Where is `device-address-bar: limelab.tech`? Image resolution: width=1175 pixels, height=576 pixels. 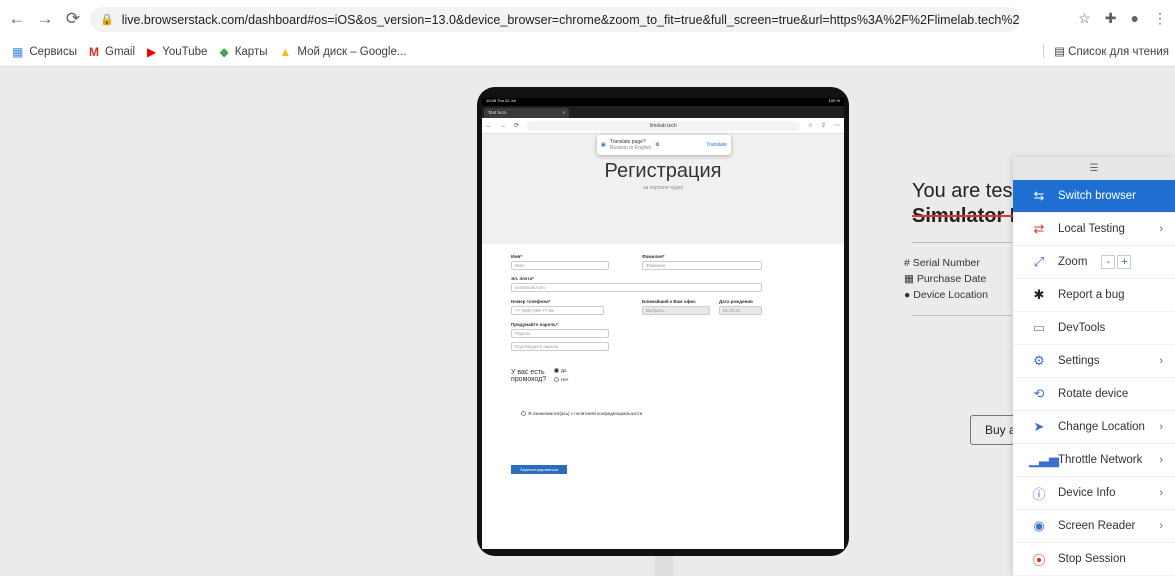 device-address-bar: limelab.tech is located at coordinates (663, 125).